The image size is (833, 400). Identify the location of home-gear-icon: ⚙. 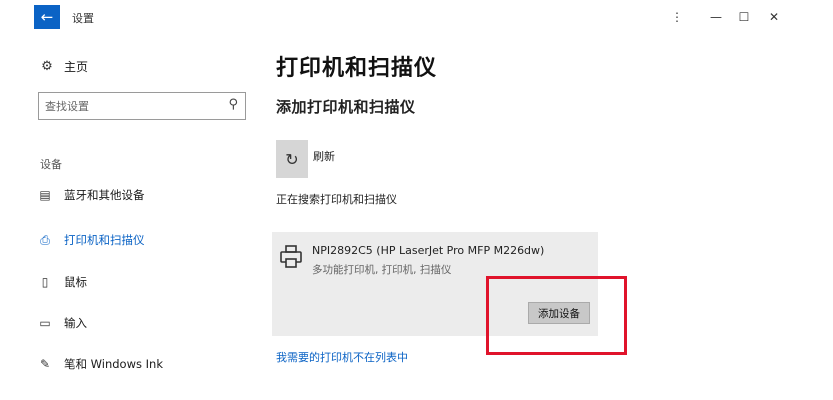
(47, 66).